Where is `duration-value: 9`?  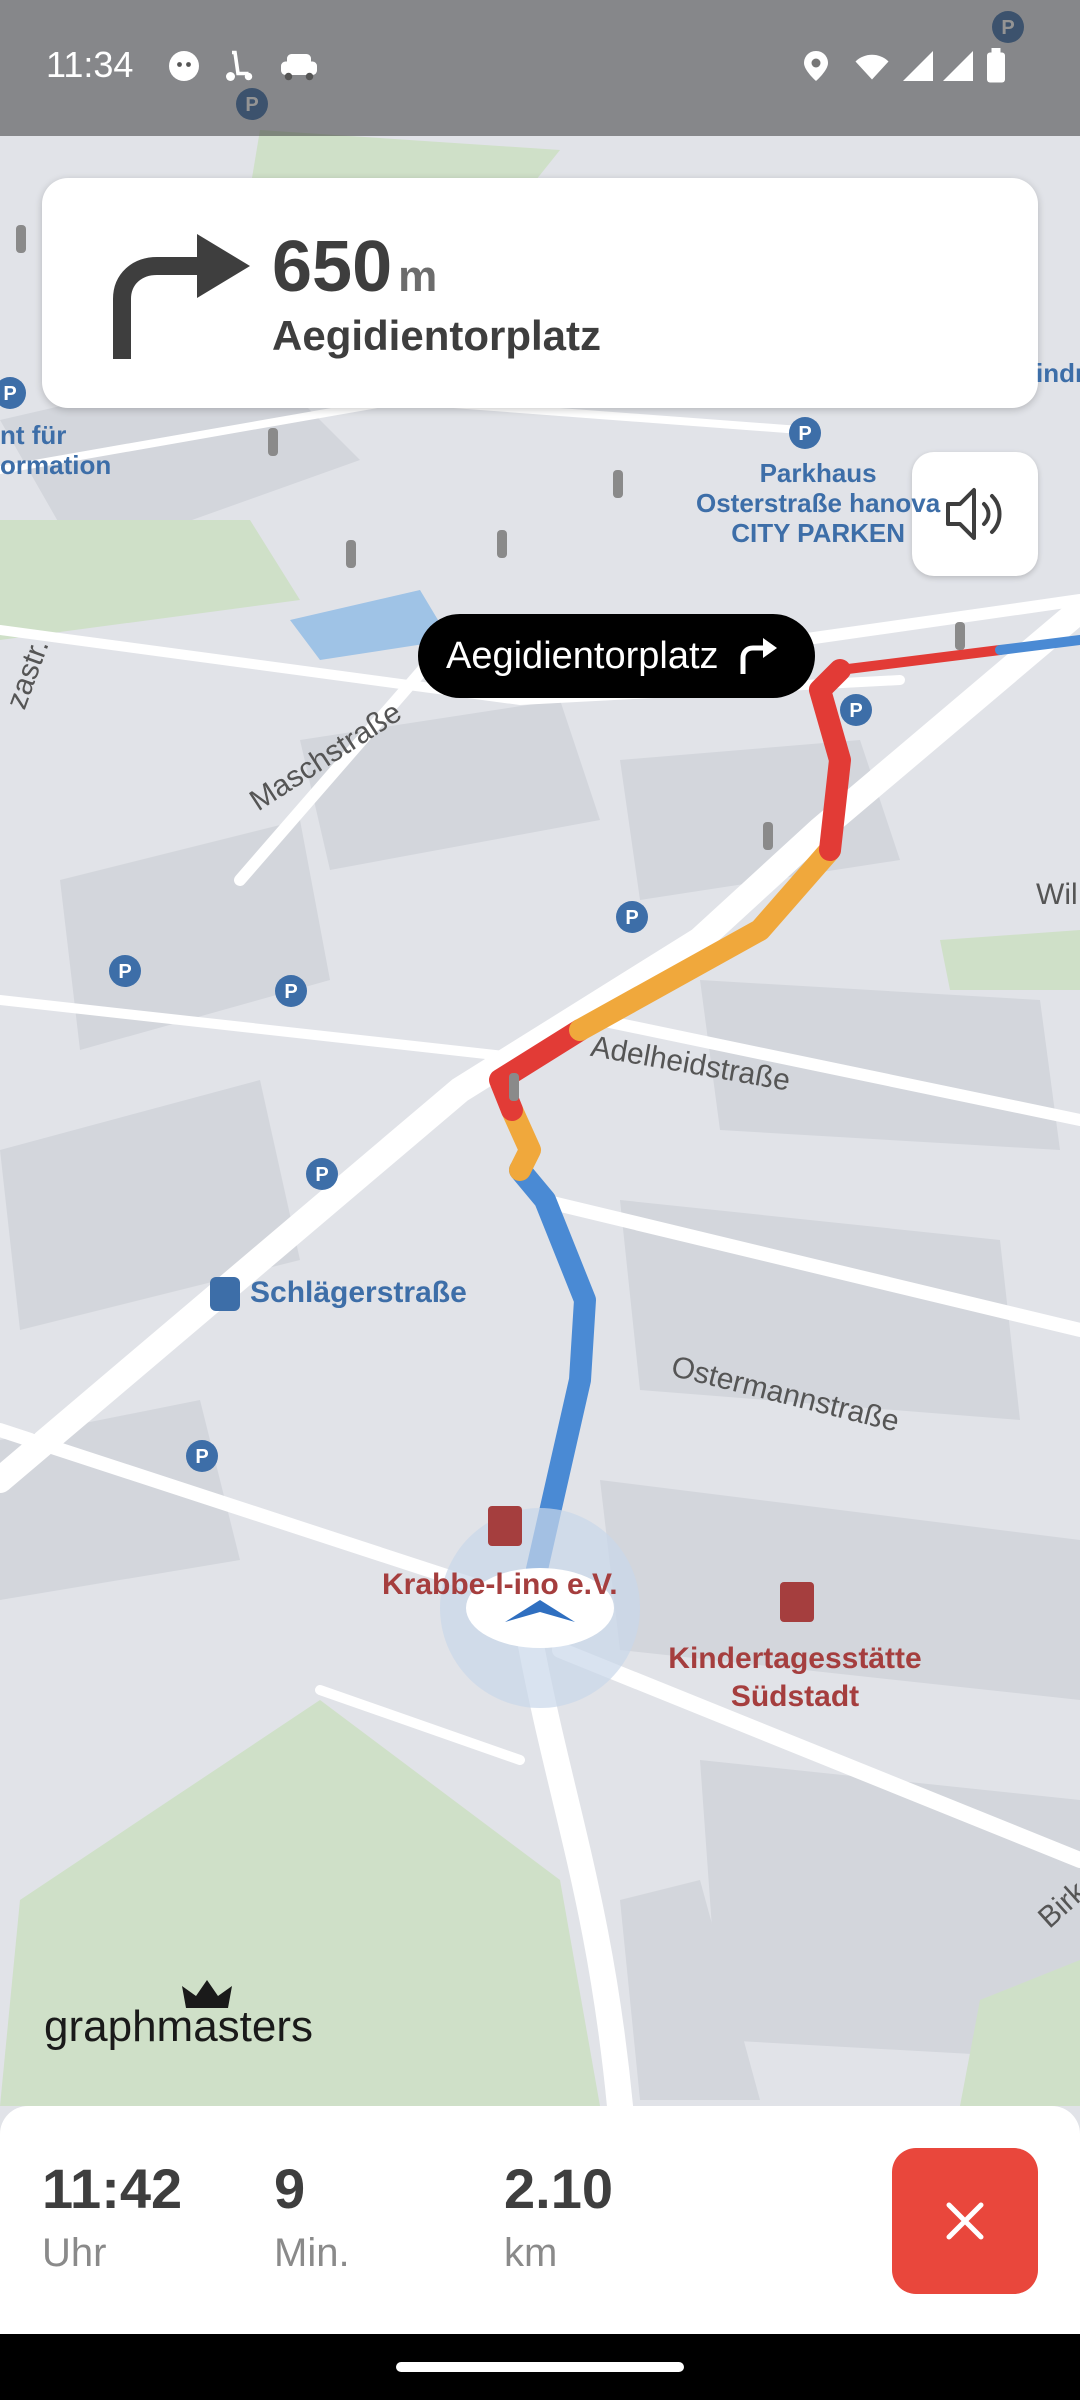
duration-value: 9 is located at coordinates (290, 2188).